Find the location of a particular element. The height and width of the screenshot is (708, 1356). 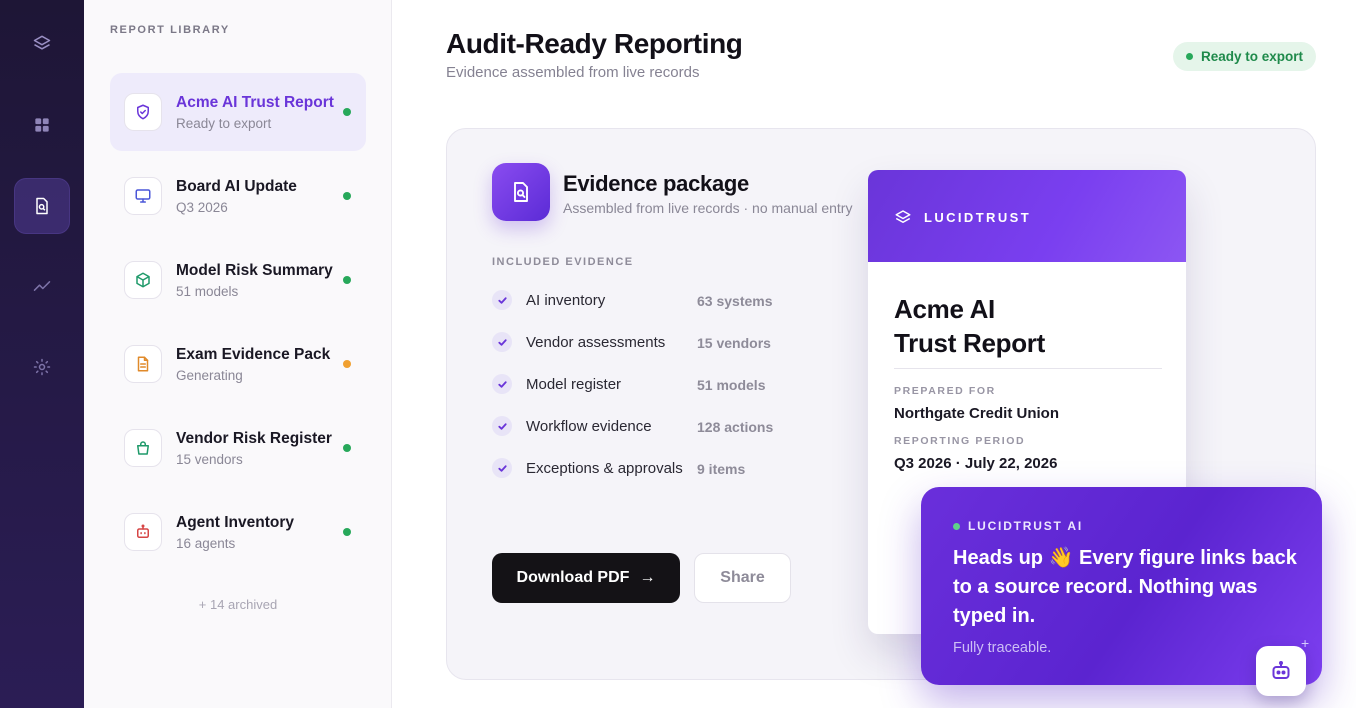

evidence-value: 63 systems is located at coordinates (735, 301).